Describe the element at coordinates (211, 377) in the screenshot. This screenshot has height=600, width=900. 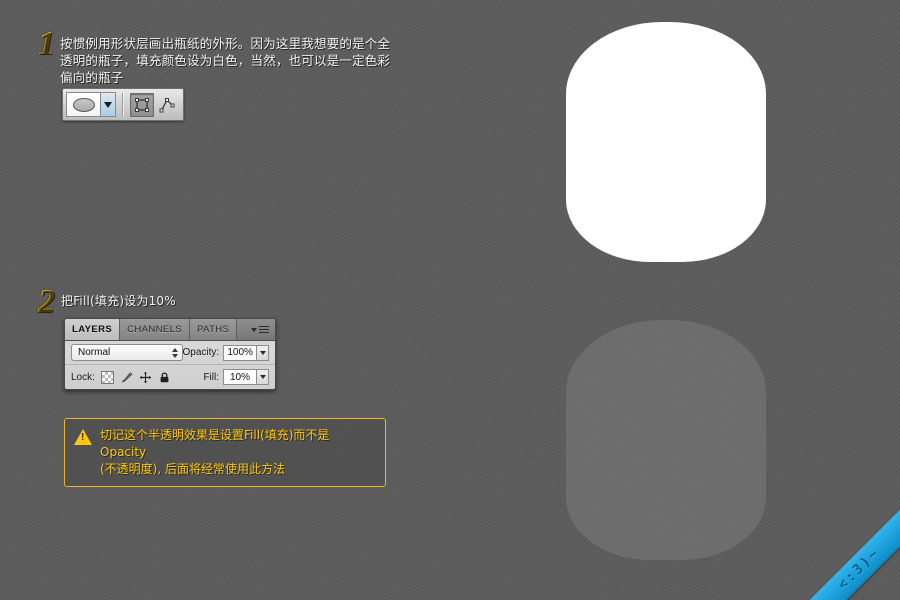
I see `fill-label: Fill:` at that location.